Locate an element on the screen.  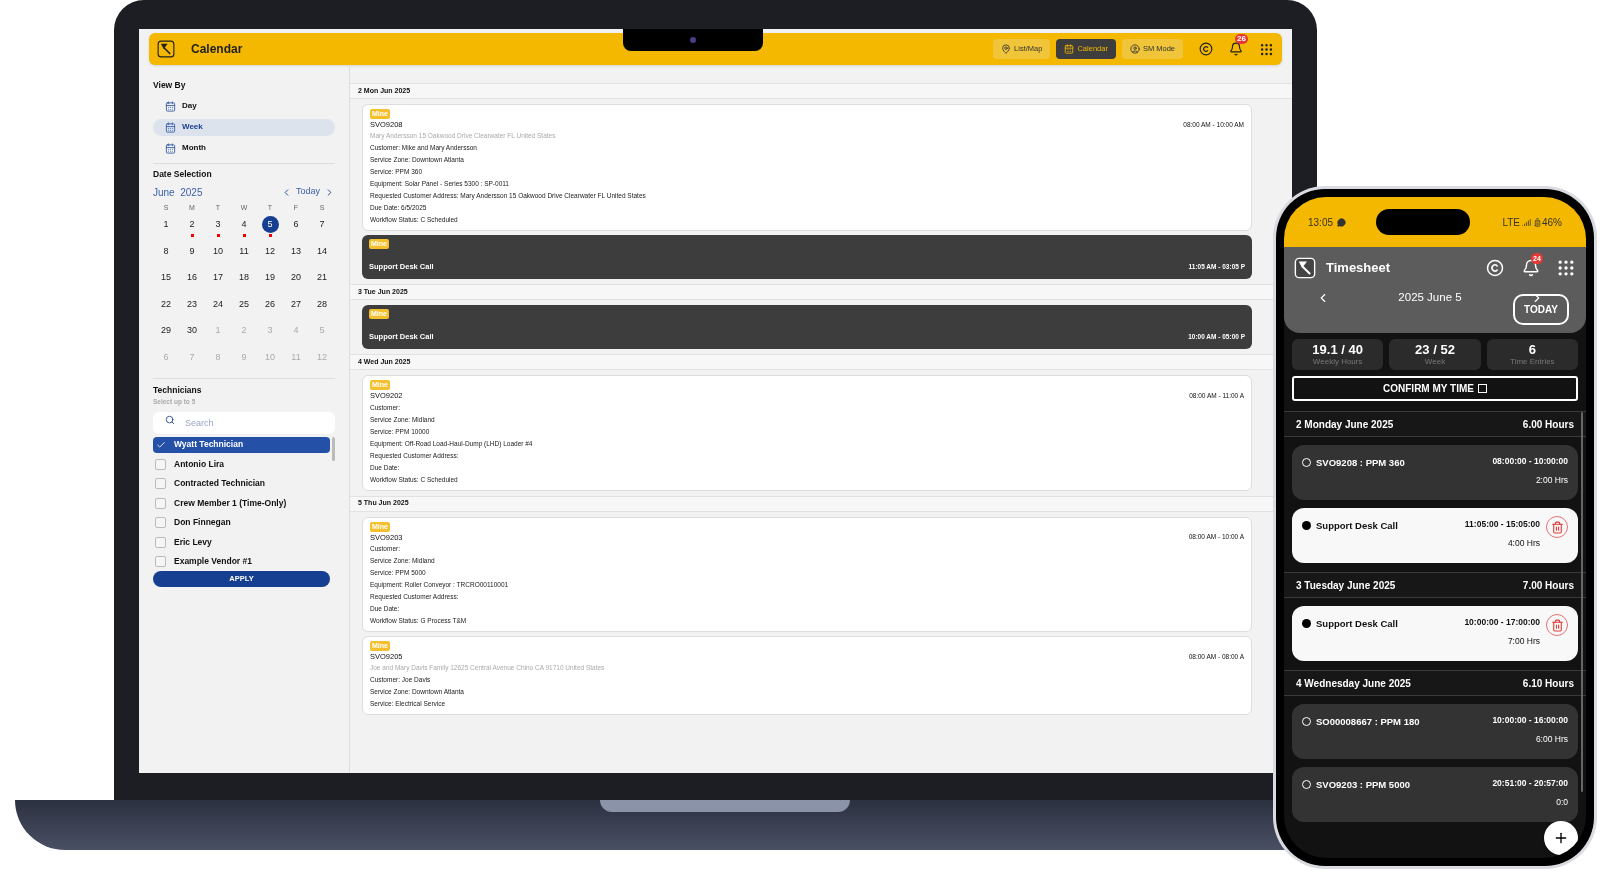
calendar-day: 6 is located at coordinates (296, 227).